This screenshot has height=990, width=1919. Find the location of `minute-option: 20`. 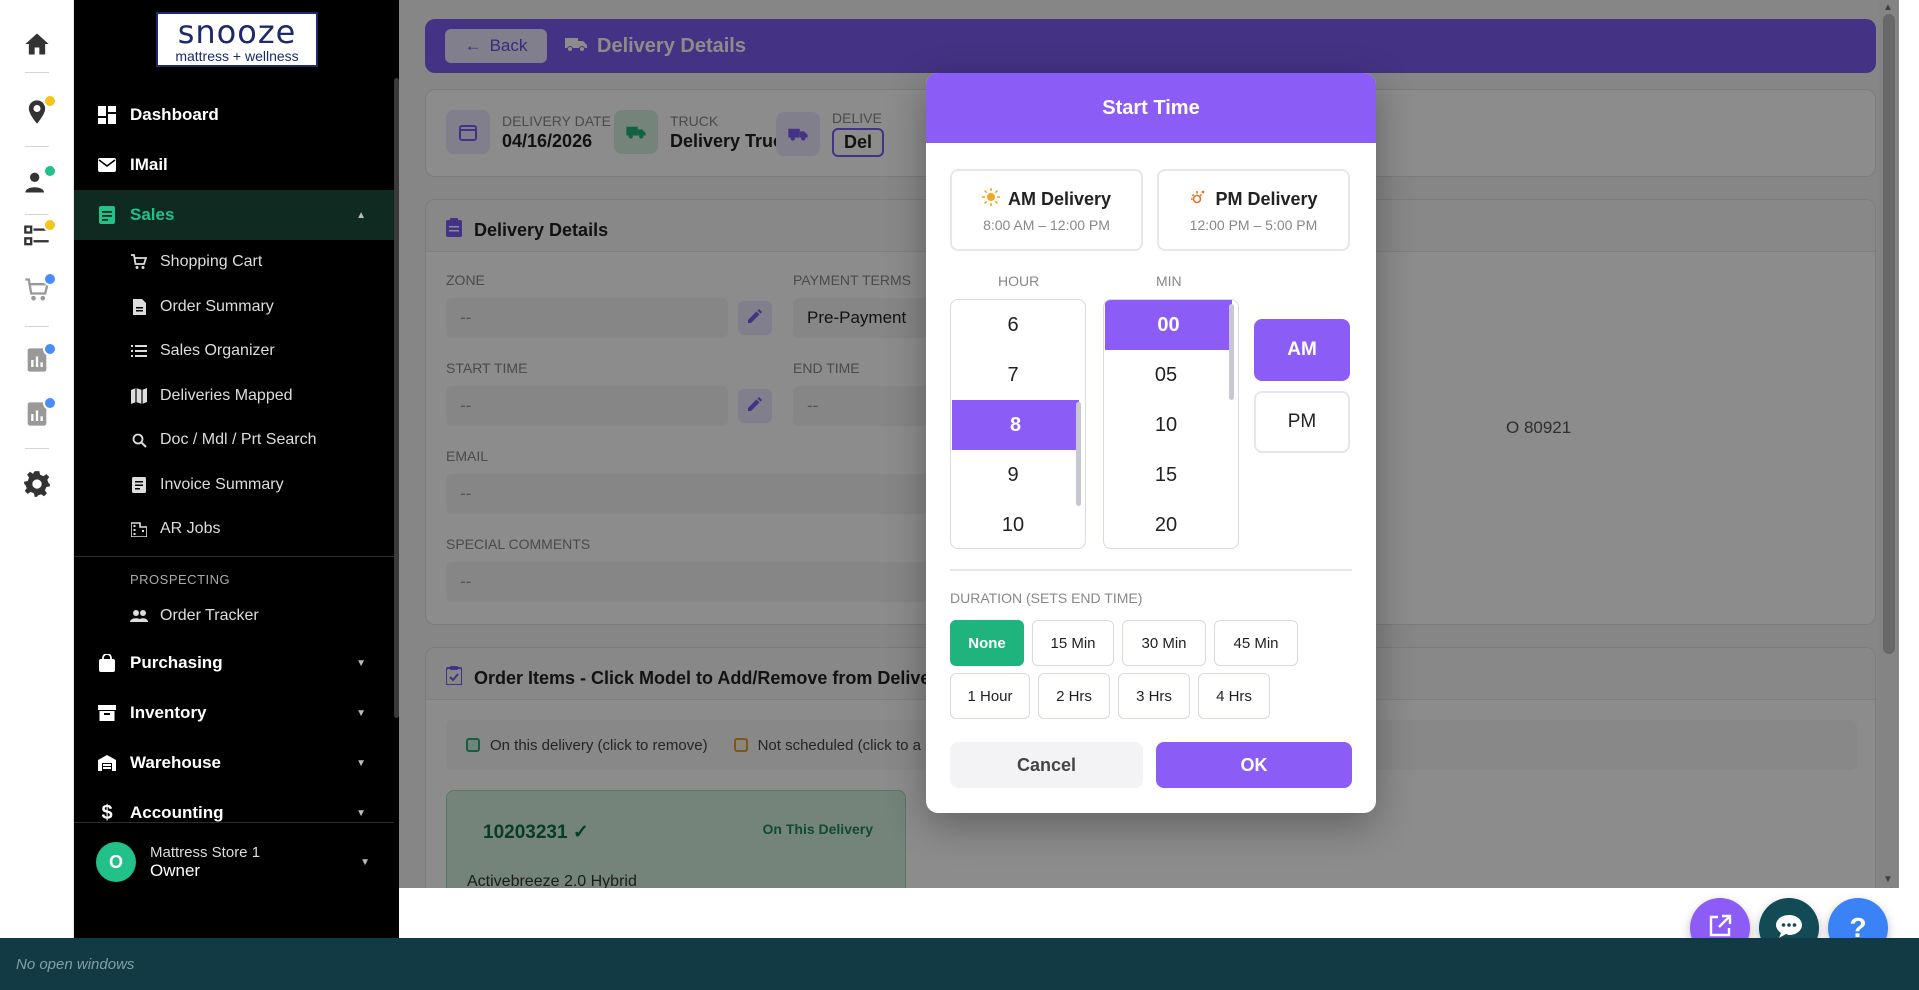

minute-option: 20 is located at coordinates (1166, 524).